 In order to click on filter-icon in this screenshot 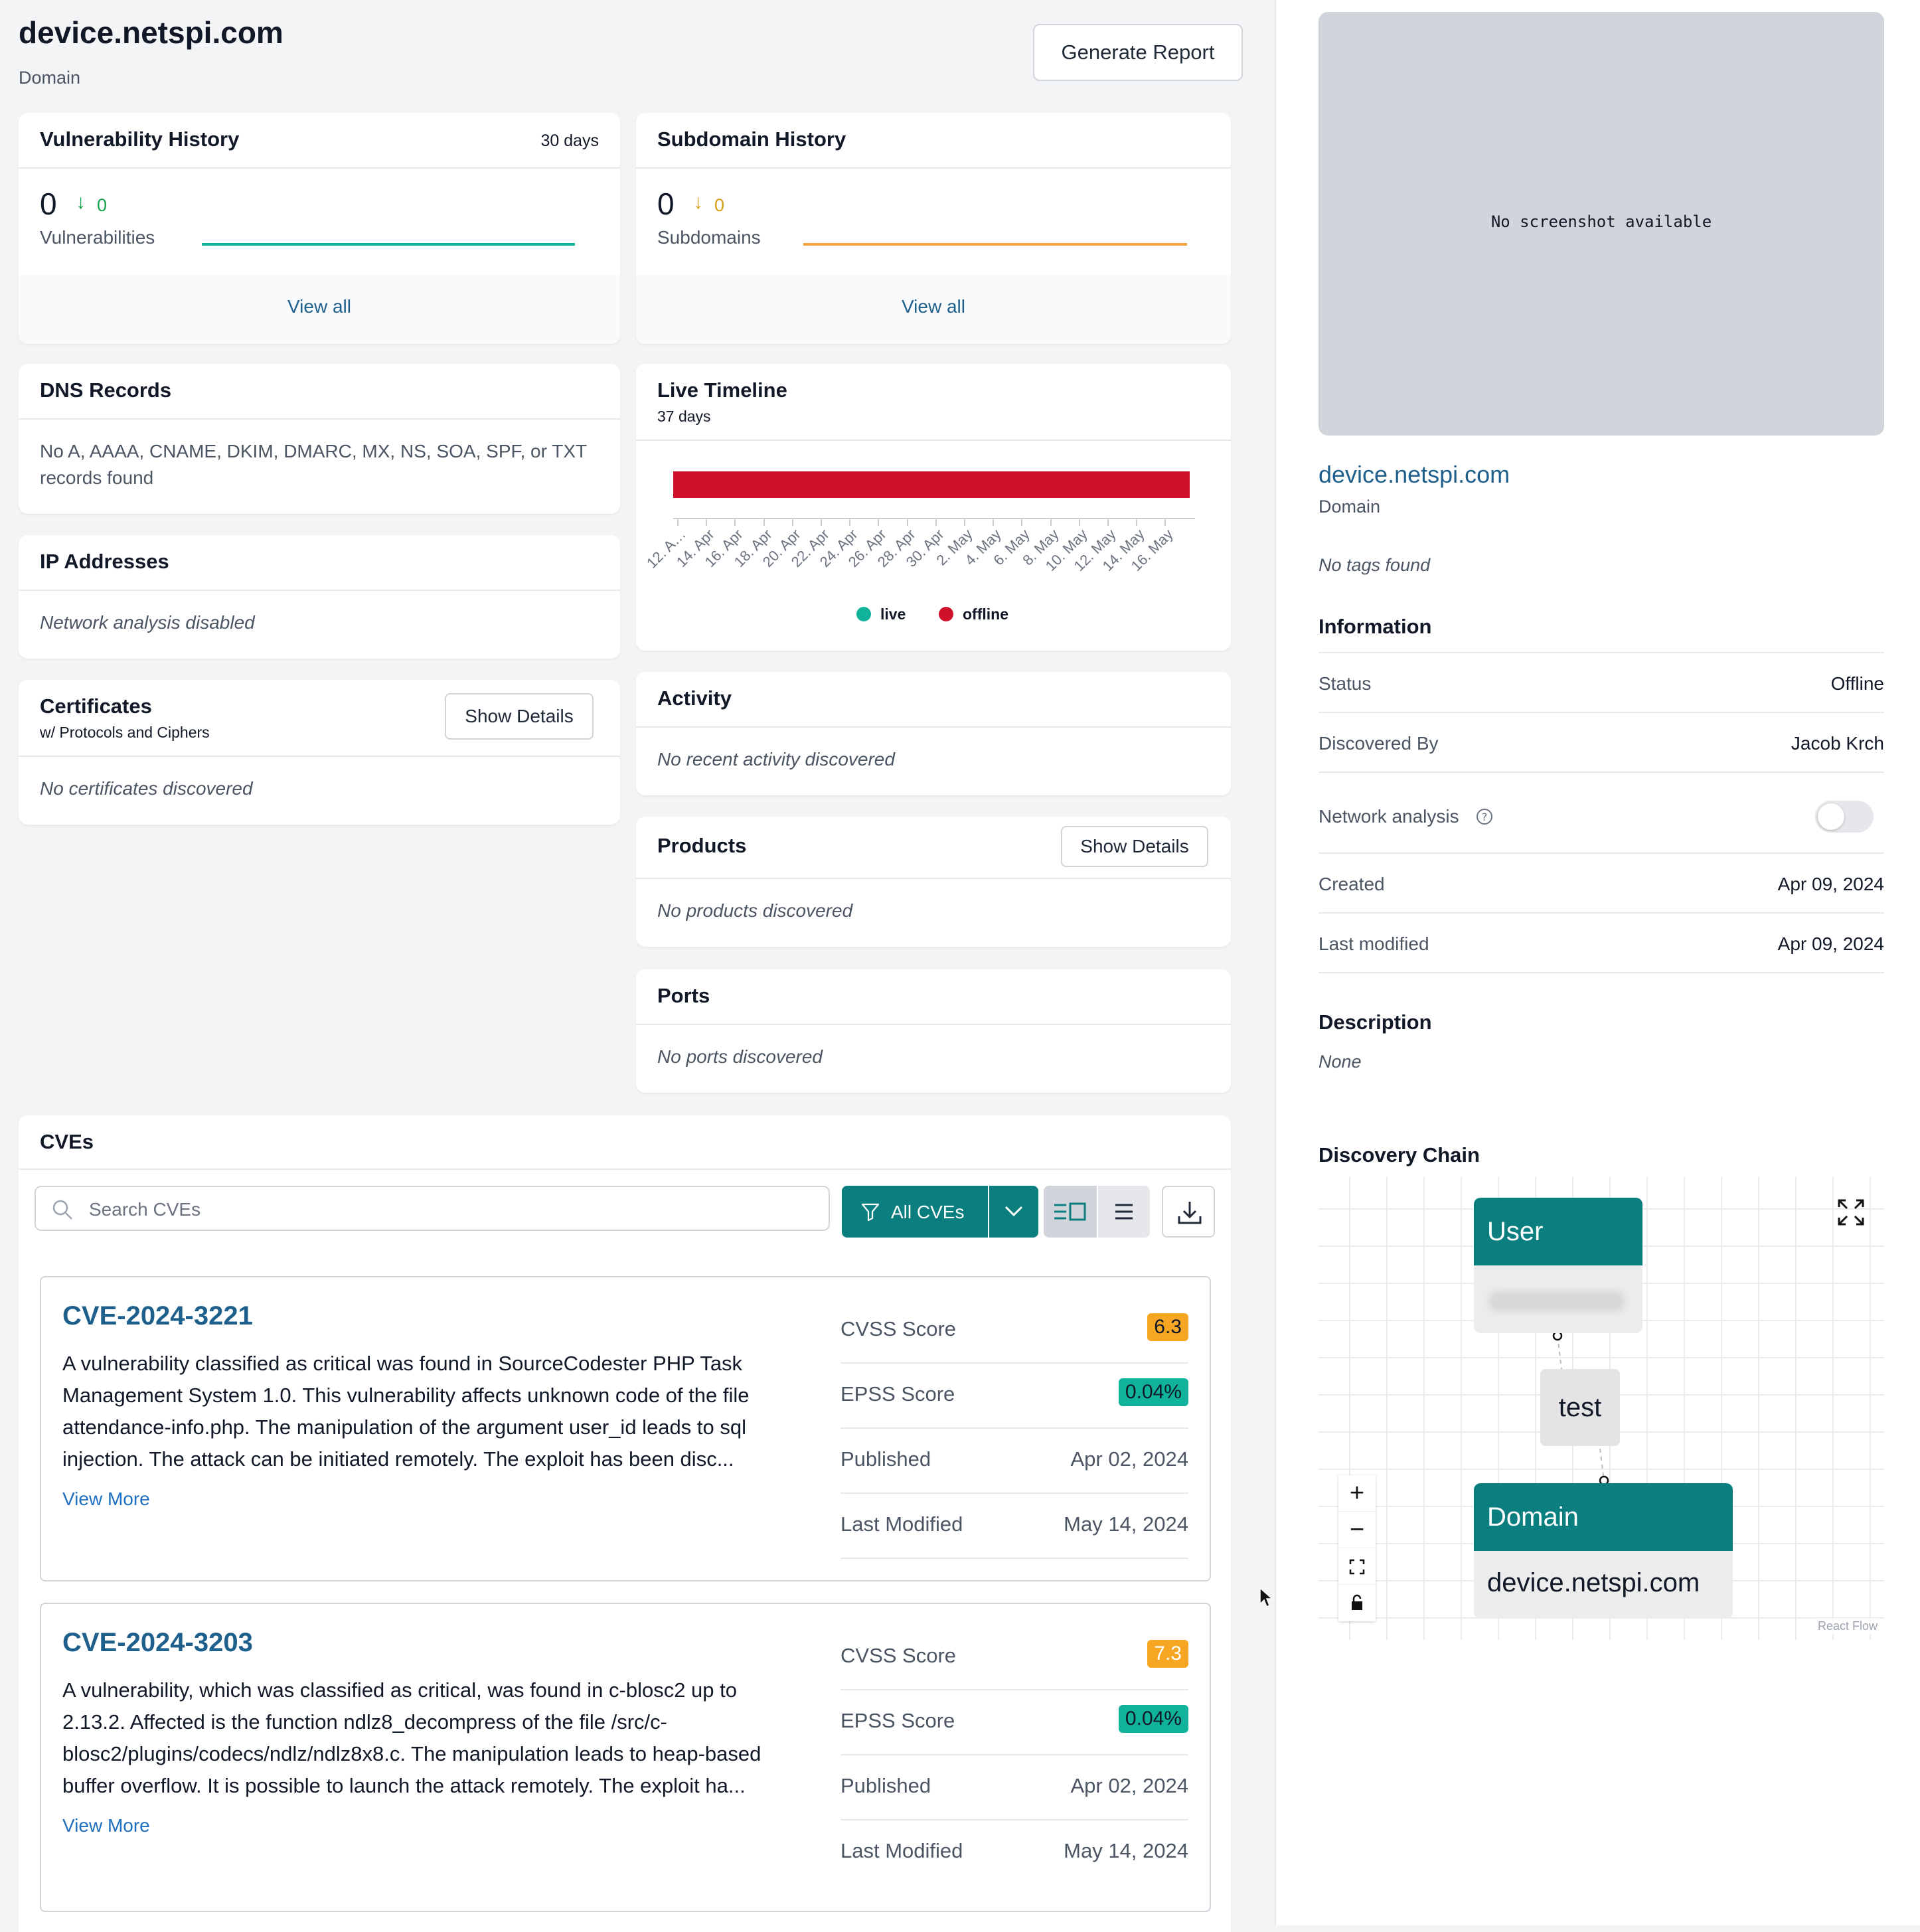, I will do `click(871, 1212)`.